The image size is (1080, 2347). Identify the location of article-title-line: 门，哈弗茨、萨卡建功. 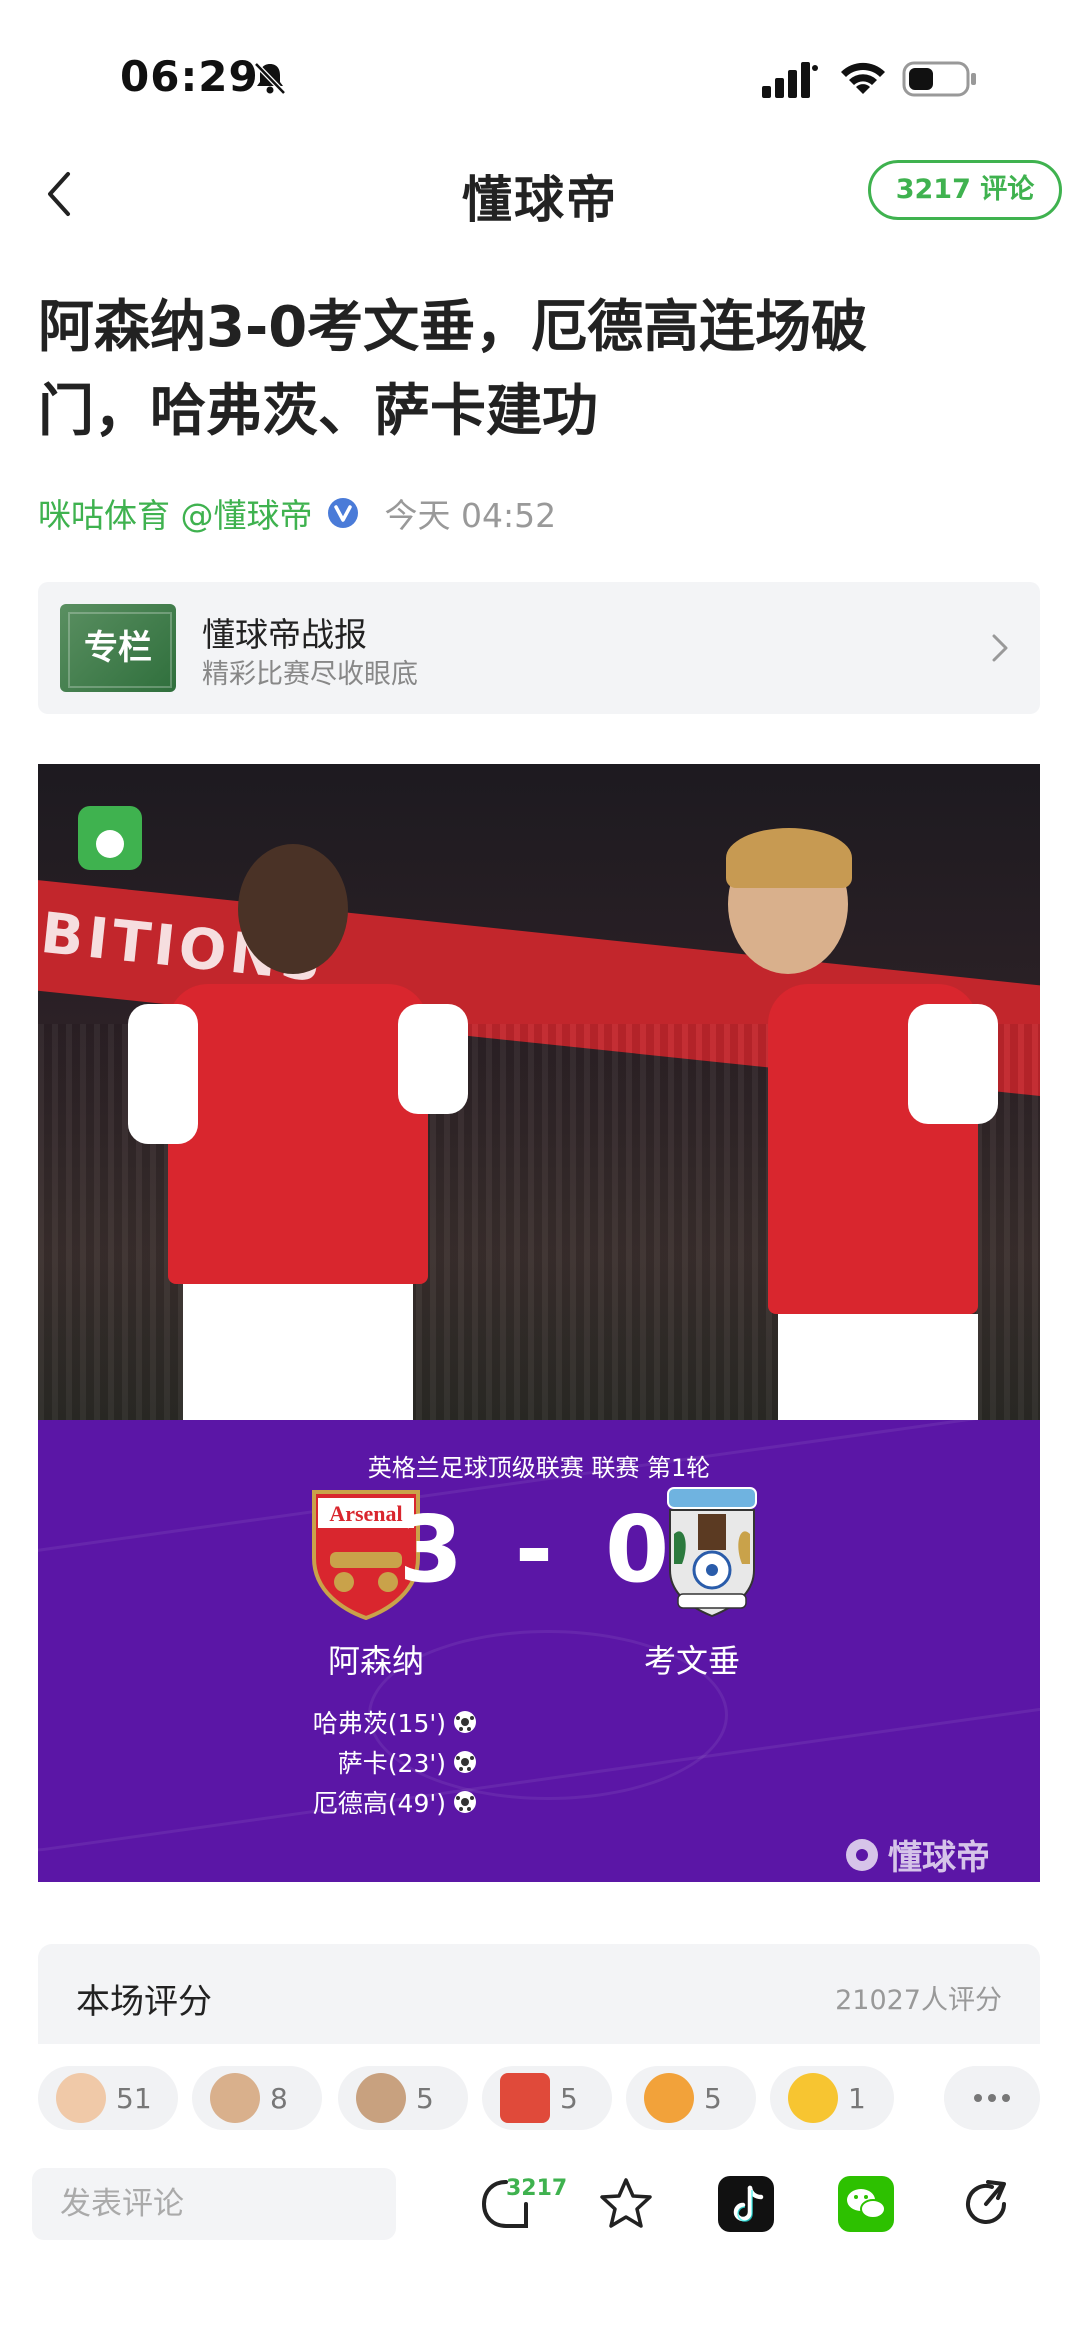
(318, 411).